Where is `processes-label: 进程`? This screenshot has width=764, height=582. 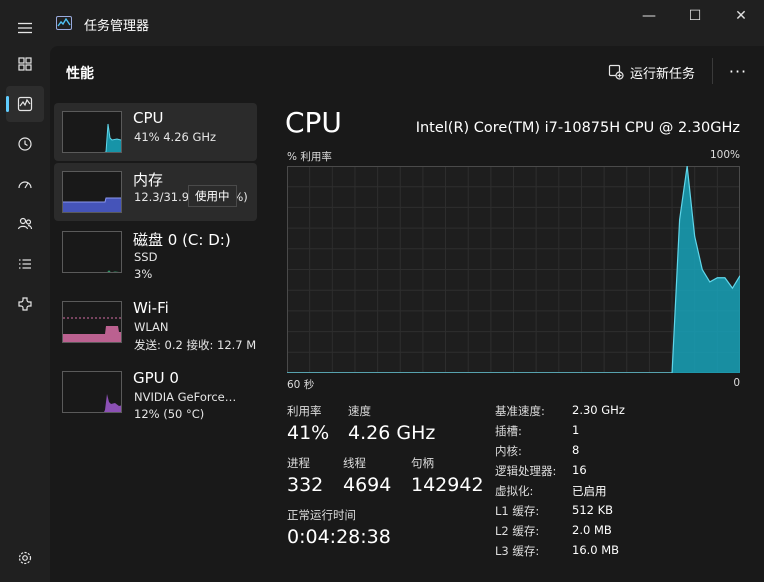
processes-label: 进程 is located at coordinates (298, 463).